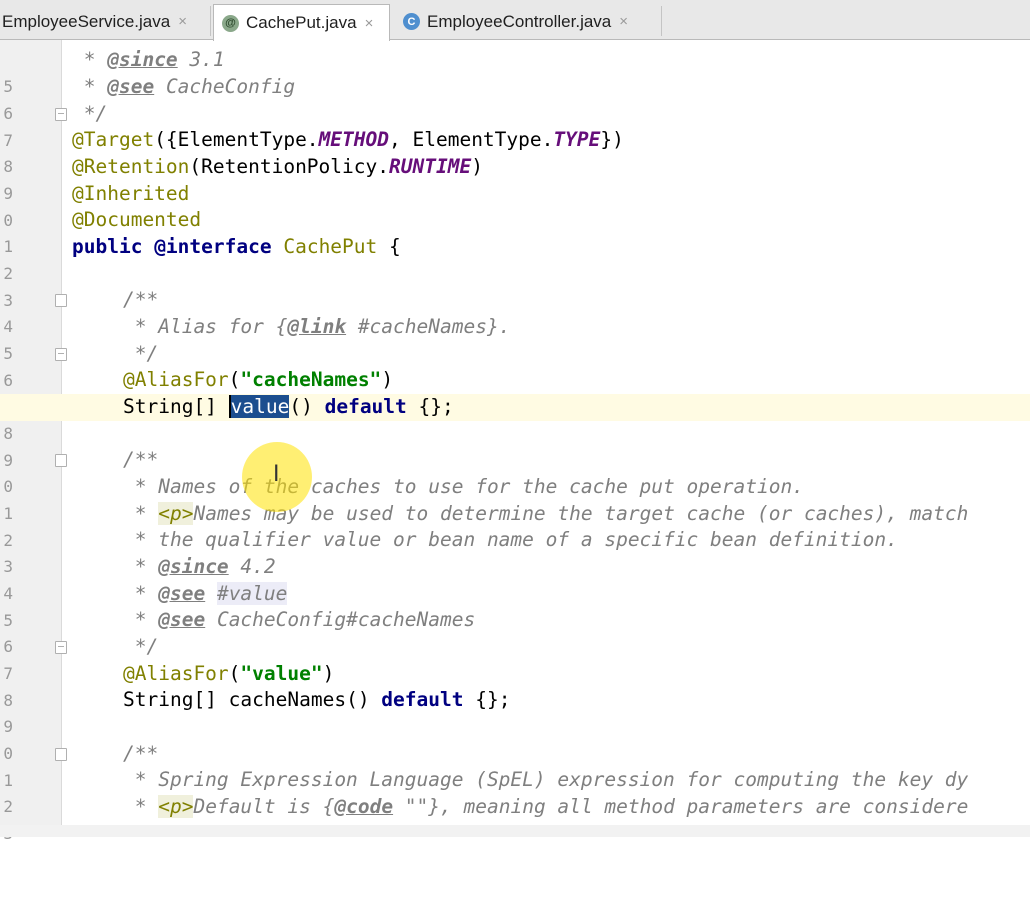 This screenshot has height=901, width=1030. Describe the element at coordinates (364, 806) in the screenshot. I see `javadoc-tag: @code` at that location.